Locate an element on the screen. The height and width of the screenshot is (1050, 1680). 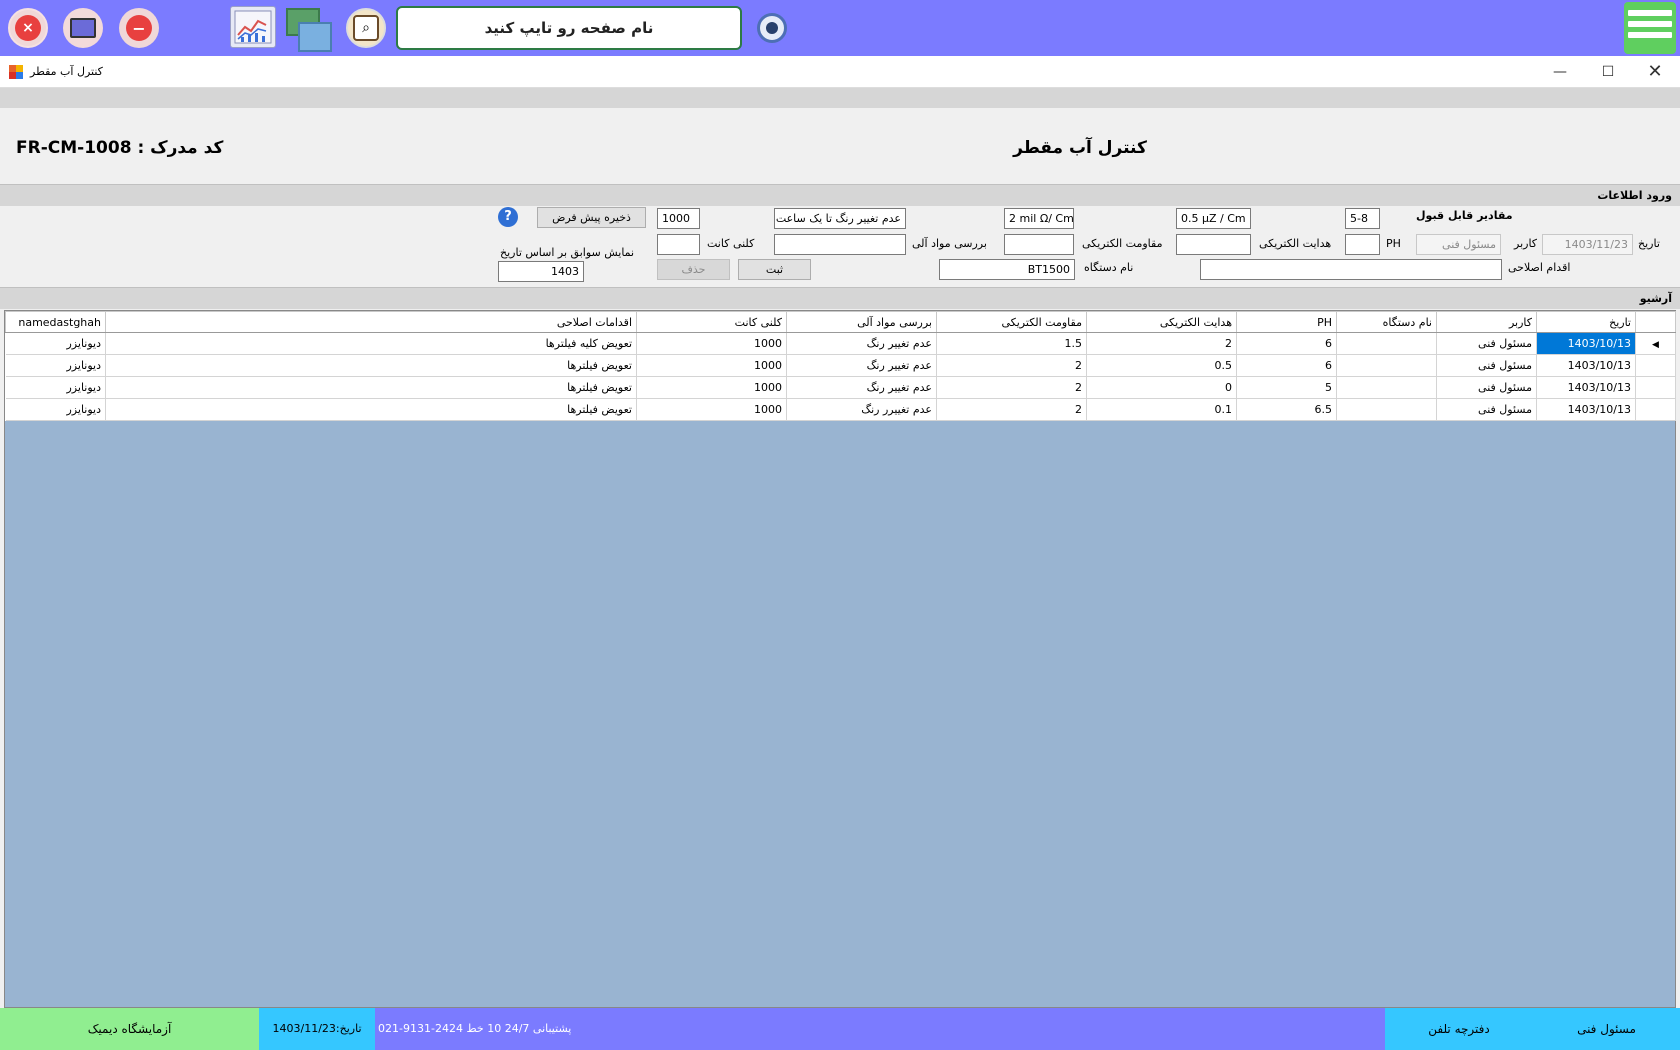
corrective-action-input is located at coordinates (1351, 269).